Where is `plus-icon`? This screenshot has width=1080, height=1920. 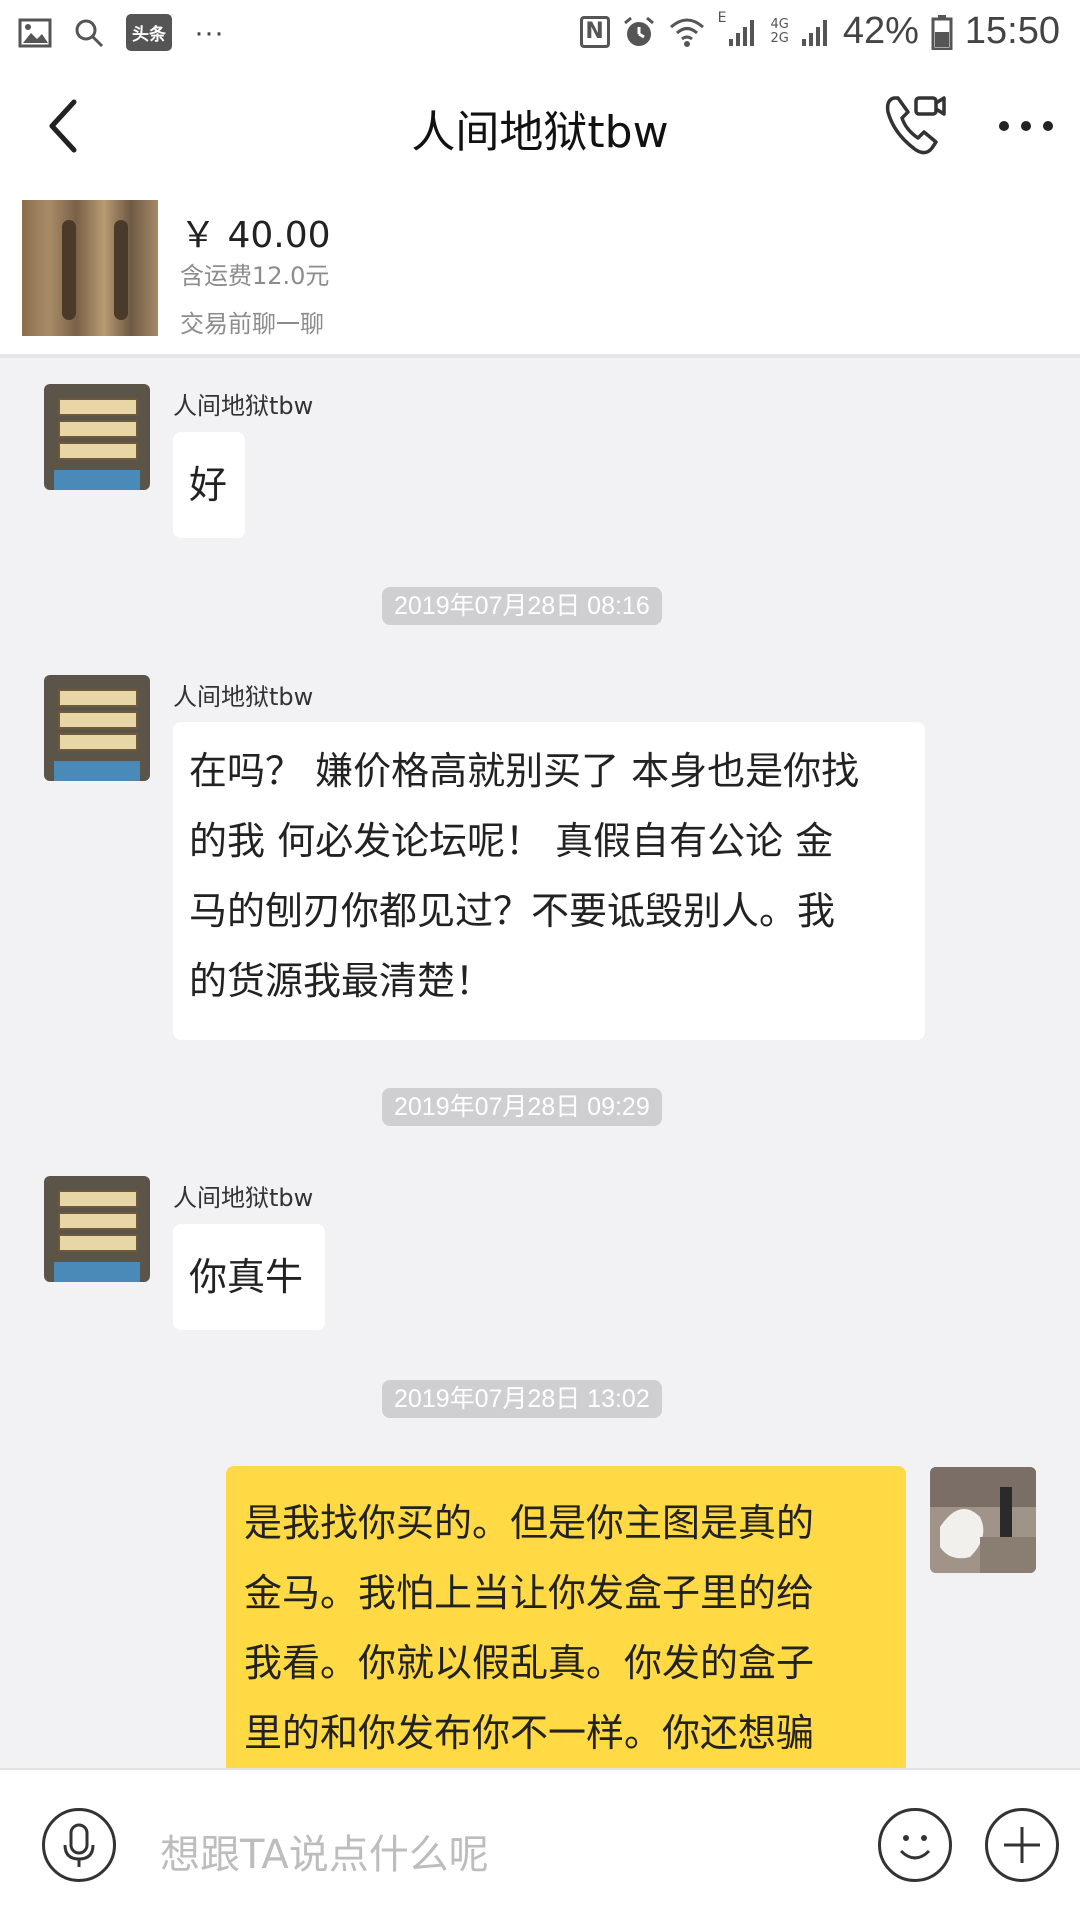
plus-icon is located at coordinates (1022, 1845).